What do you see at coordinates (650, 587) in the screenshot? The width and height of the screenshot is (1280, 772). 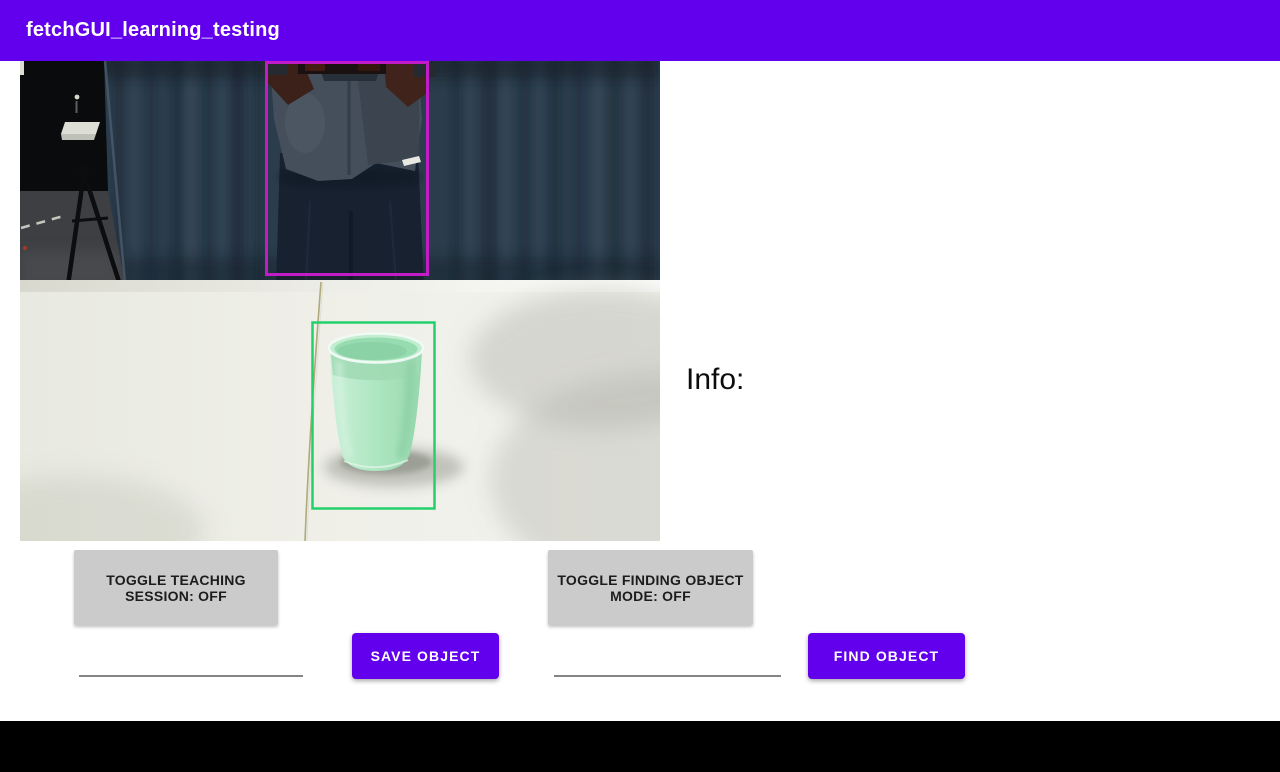 I see `toggle-finding-object-mode-button: TOGGLE FINDING OBJECT MODE: OFF` at bounding box center [650, 587].